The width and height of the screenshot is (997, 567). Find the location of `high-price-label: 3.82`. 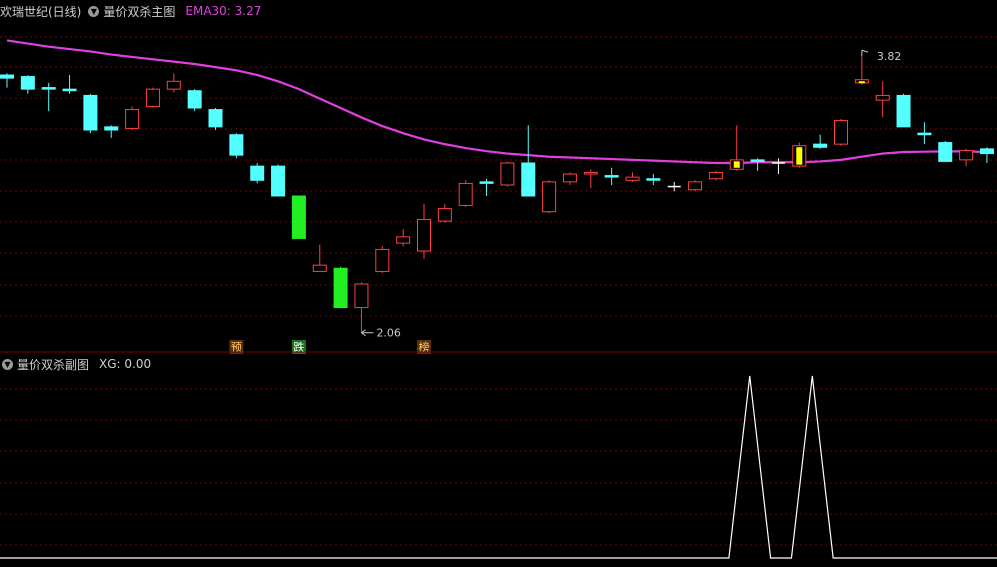

high-price-label: 3.82 is located at coordinates (889, 56).